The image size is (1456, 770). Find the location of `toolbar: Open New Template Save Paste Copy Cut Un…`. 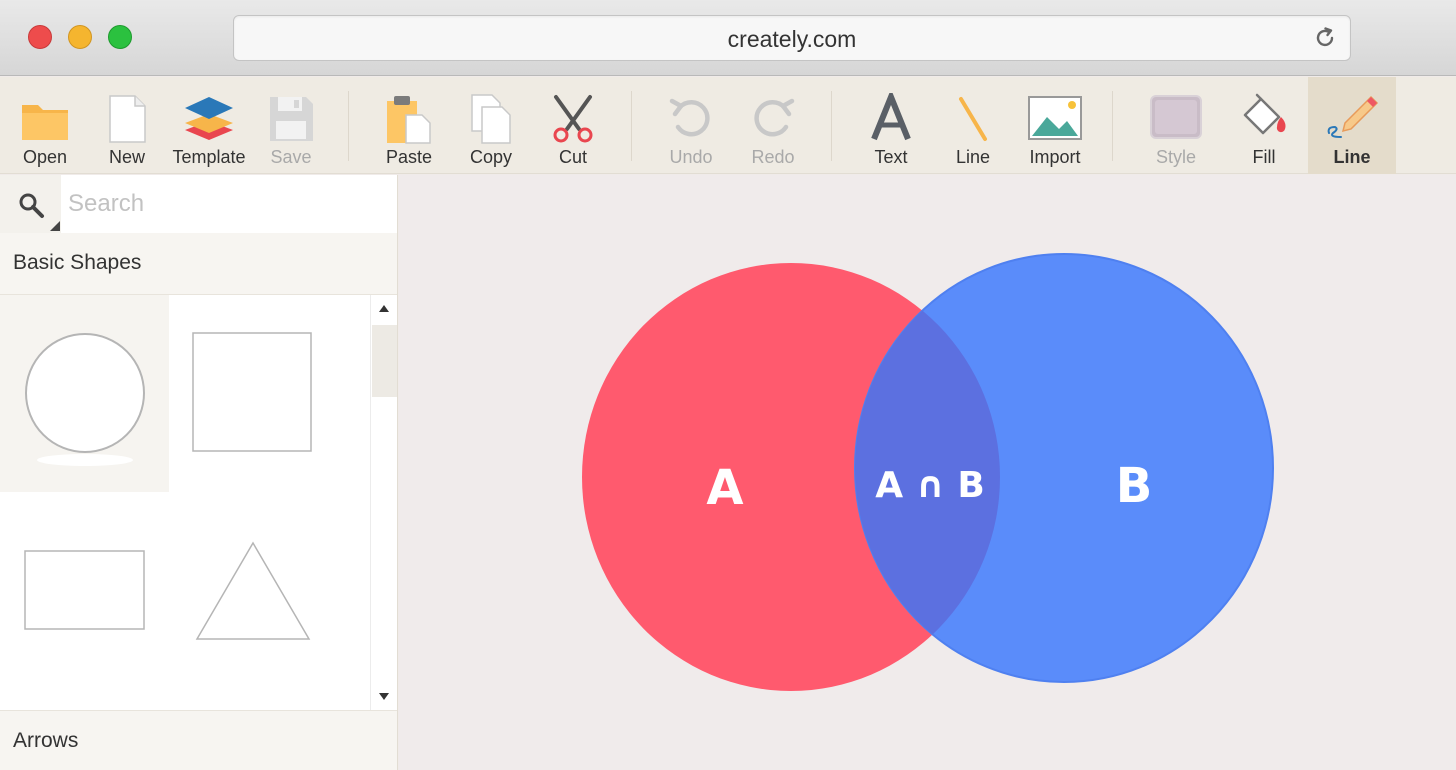

toolbar: Open New Template Save Paste Copy Cut Un… is located at coordinates (728, 125).